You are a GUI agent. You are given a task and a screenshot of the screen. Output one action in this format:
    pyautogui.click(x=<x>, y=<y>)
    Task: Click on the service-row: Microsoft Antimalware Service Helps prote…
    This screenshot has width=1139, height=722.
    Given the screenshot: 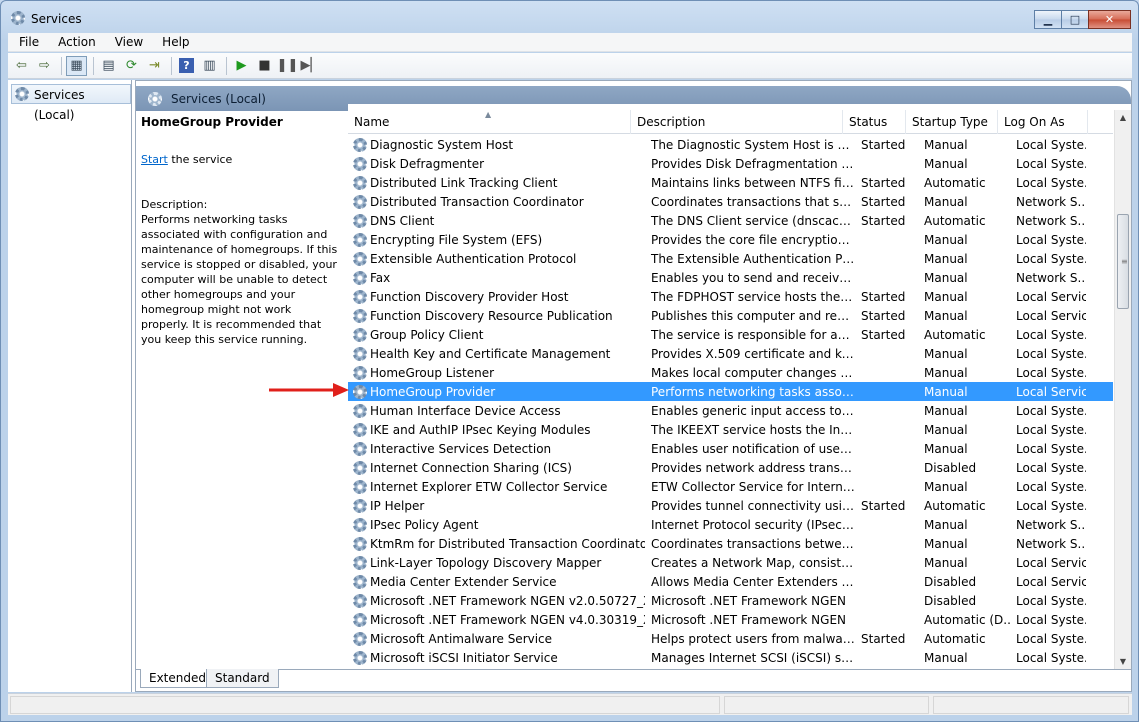 What is the action you would take?
    pyautogui.click(x=730, y=638)
    